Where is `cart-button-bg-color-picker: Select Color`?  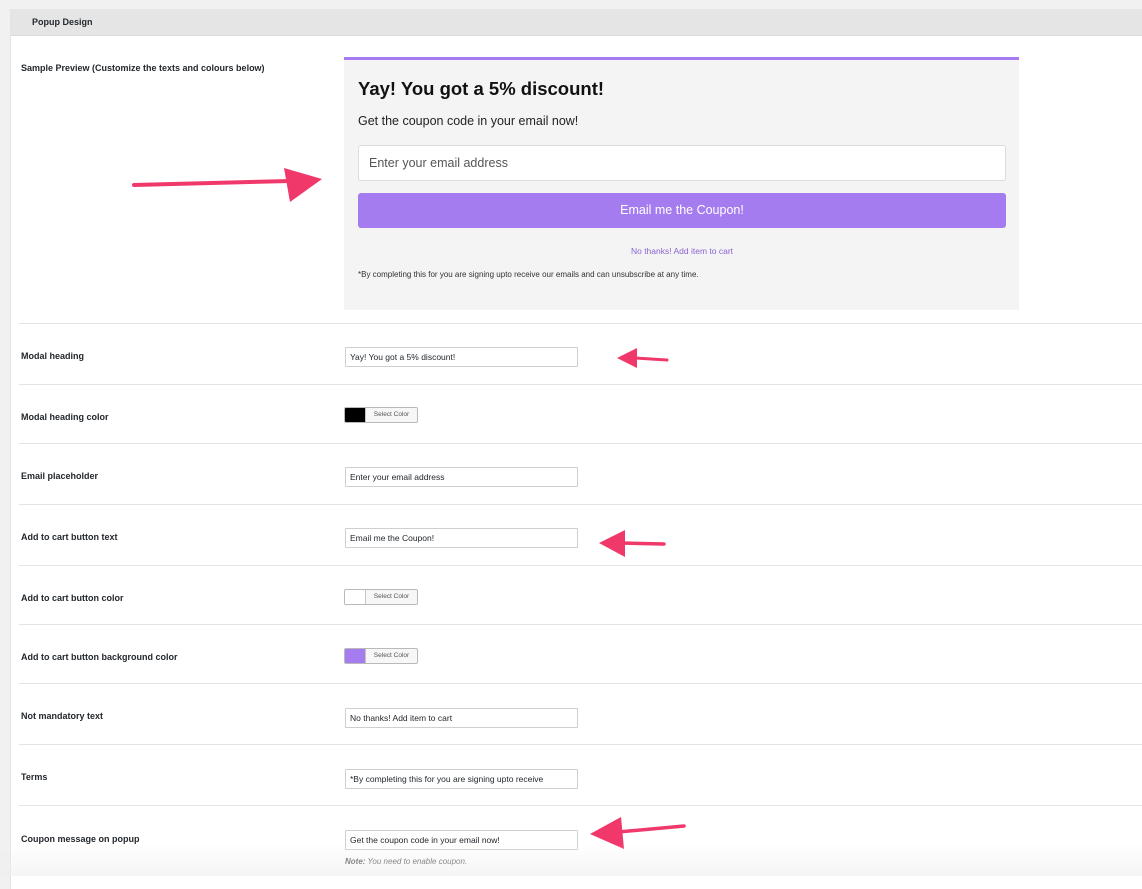
cart-button-bg-color-picker: Select Color is located at coordinates (381, 656).